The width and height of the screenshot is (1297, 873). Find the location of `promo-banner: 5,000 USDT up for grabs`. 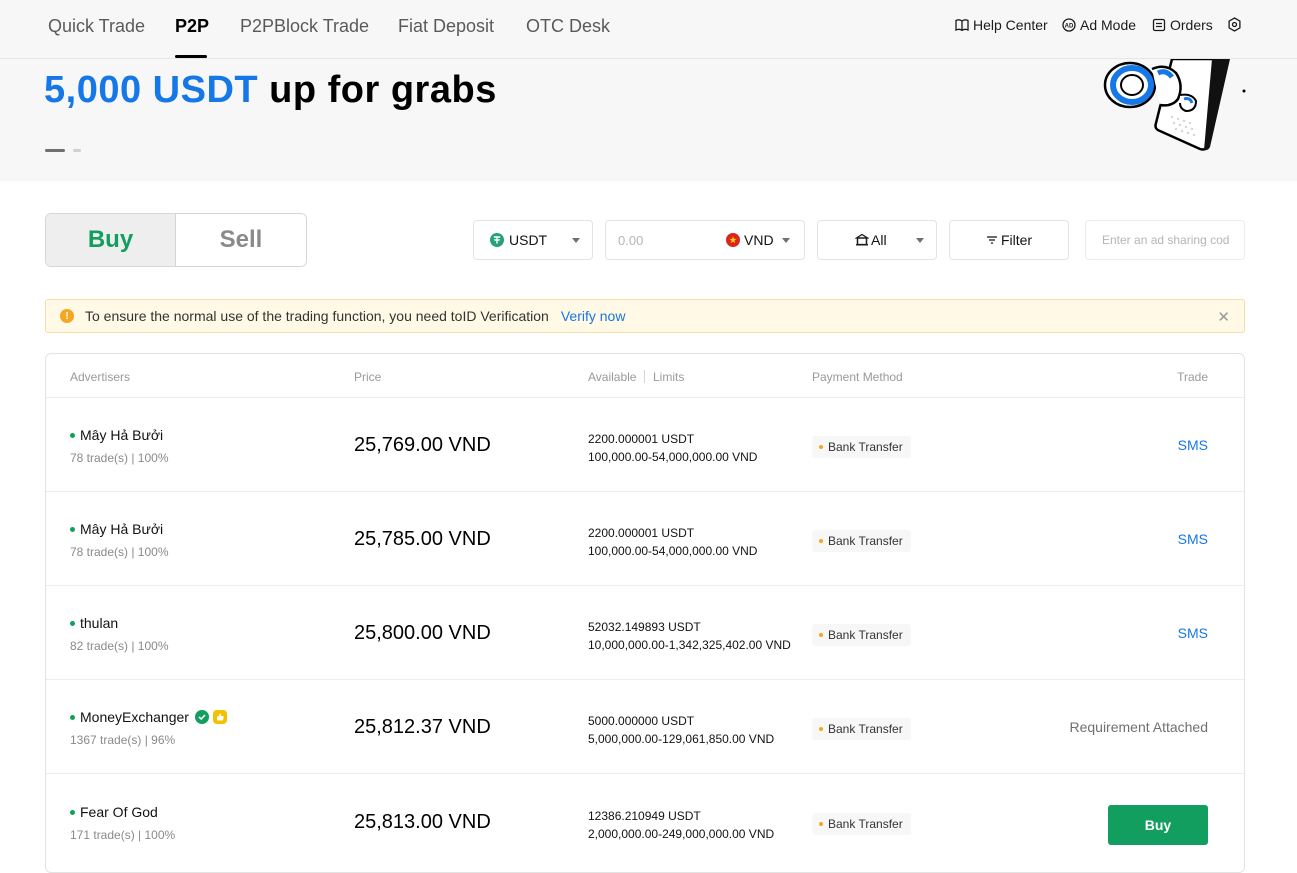

promo-banner: 5,000 USDT up for grabs is located at coordinates (648, 120).